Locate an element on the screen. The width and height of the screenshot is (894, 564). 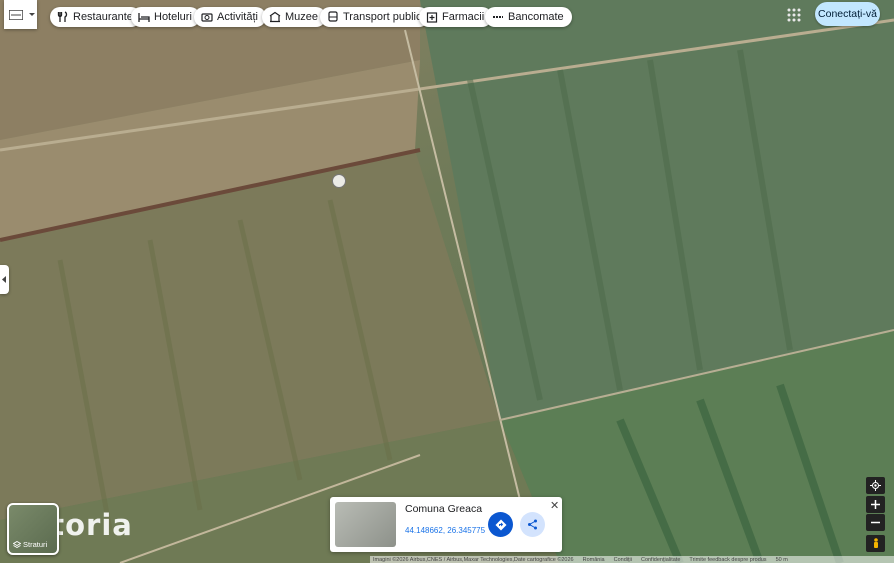
directions-icon is located at coordinates (500, 524).